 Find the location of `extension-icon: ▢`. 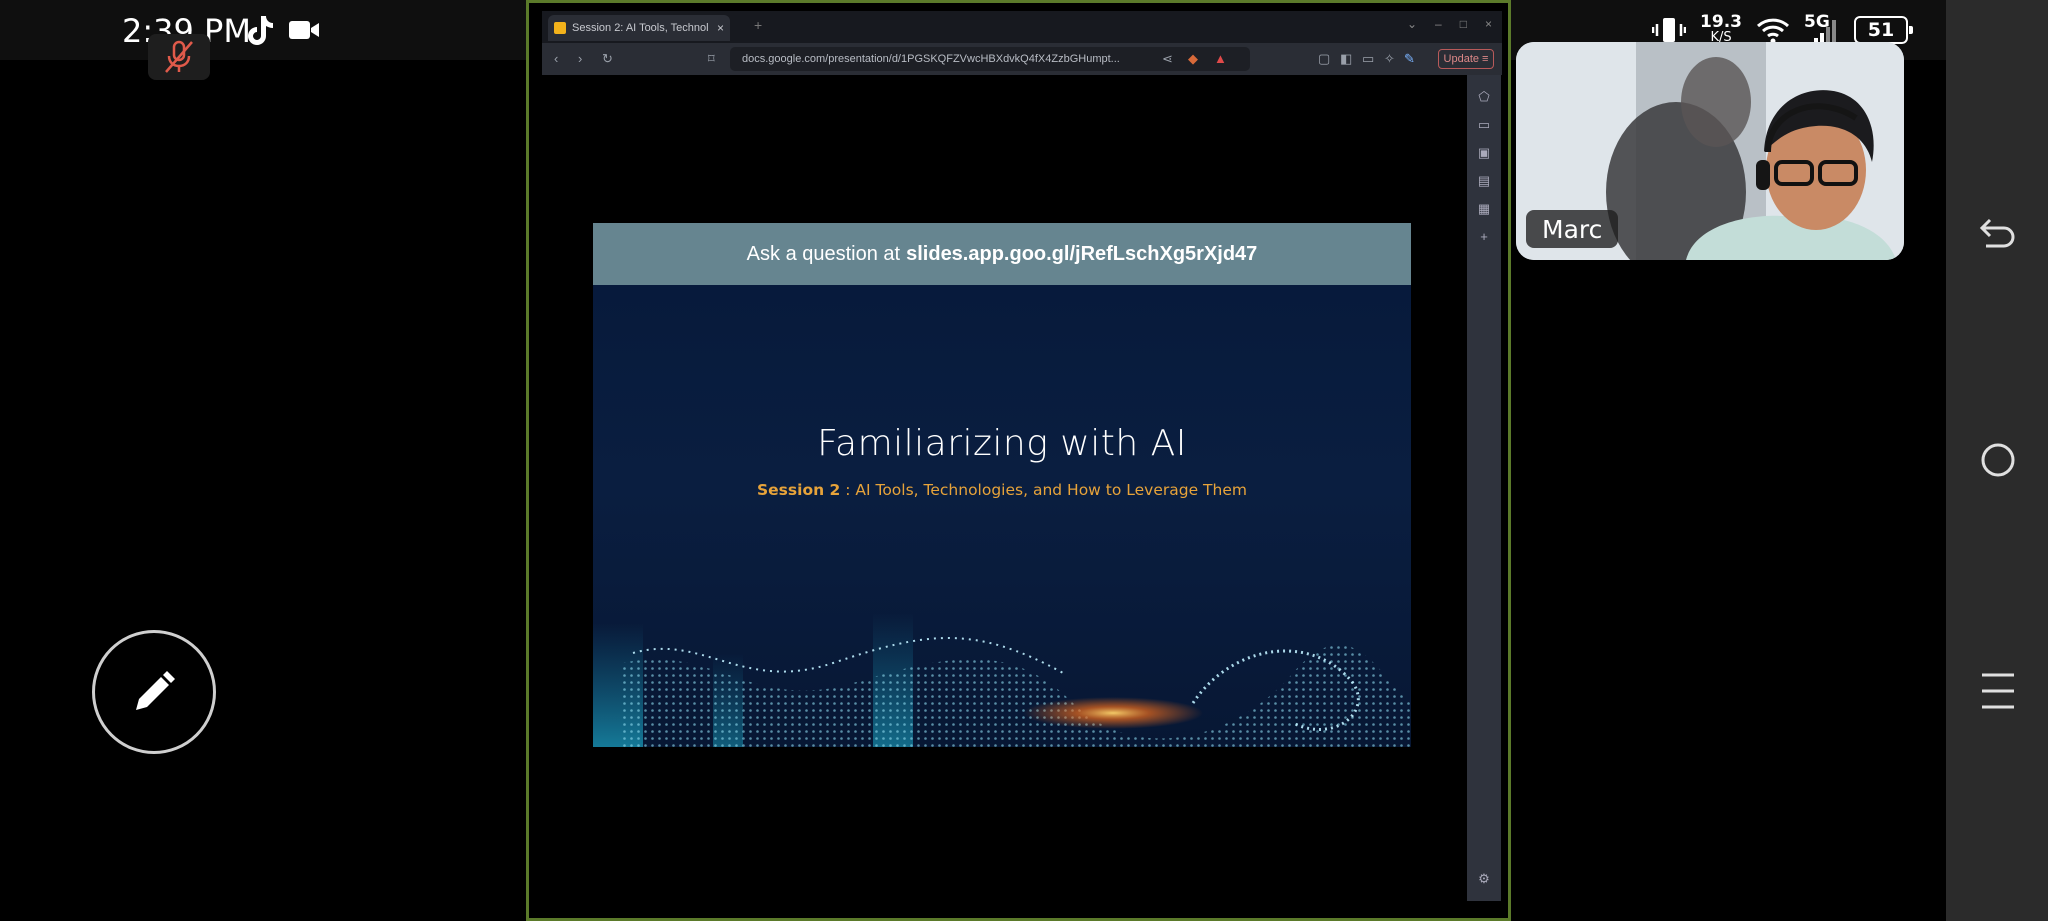

extension-icon: ▢ is located at coordinates (1324, 59).